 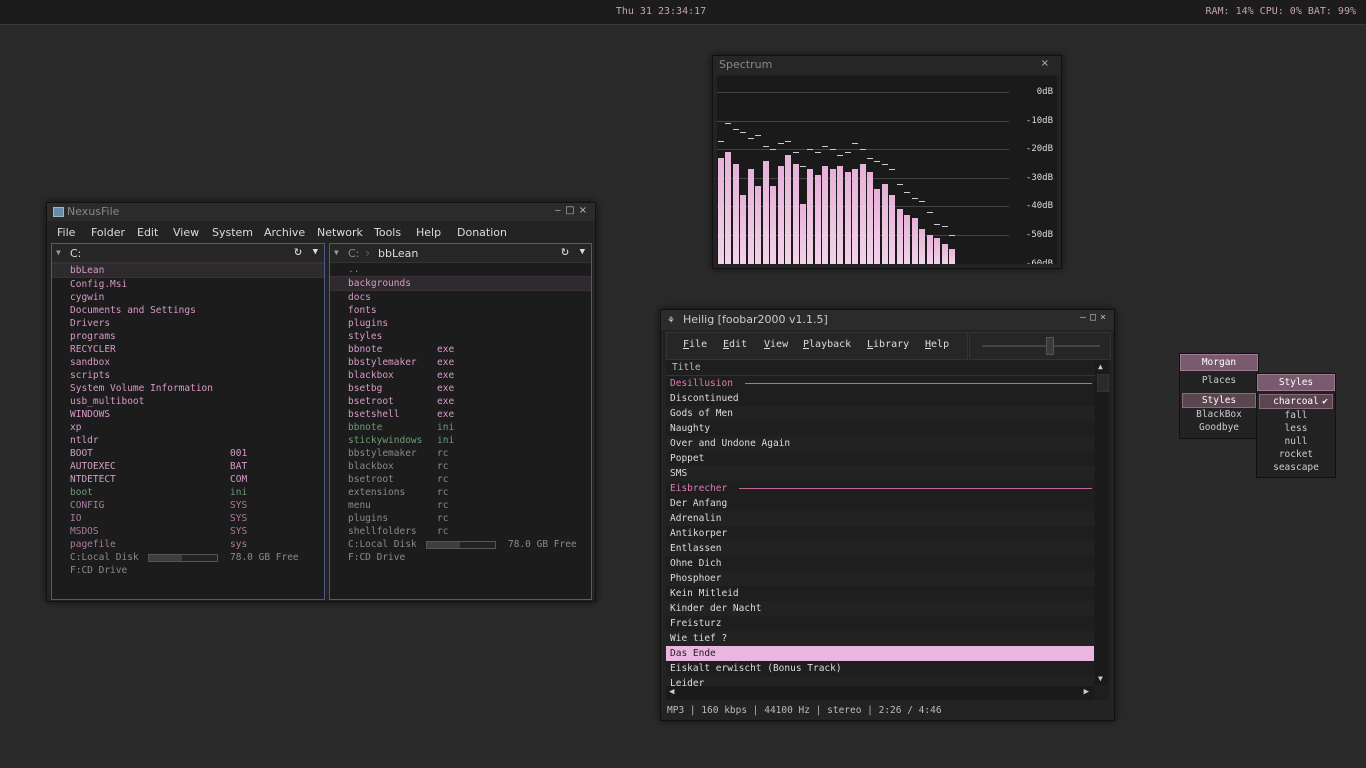 What do you see at coordinates (880, 473) in the screenshot?
I see `playlist-track: SMS` at bounding box center [880, 473].